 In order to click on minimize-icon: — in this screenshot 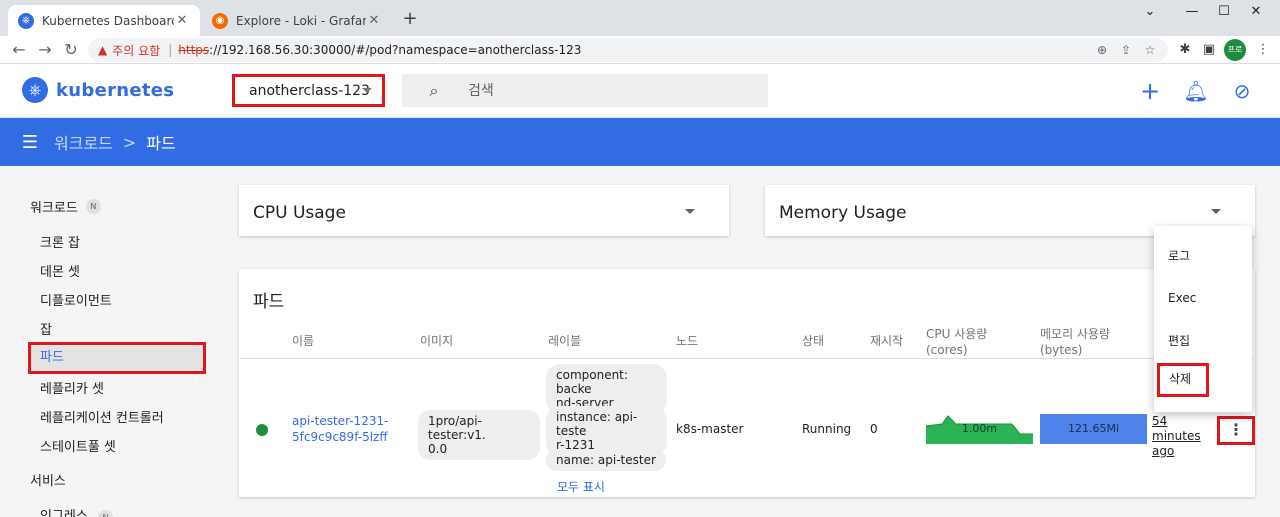, I will do `click(1192, 14)`.